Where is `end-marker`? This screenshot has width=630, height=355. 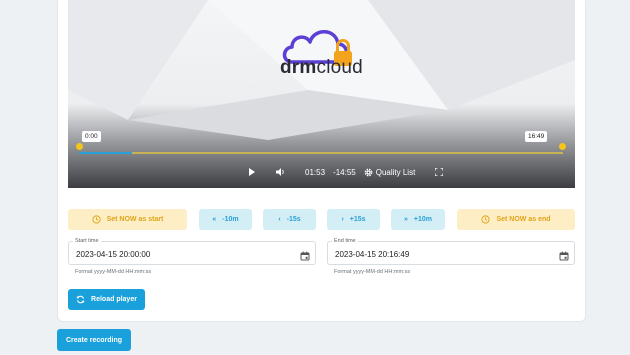
end-marker is located at coordinates (562, 146).